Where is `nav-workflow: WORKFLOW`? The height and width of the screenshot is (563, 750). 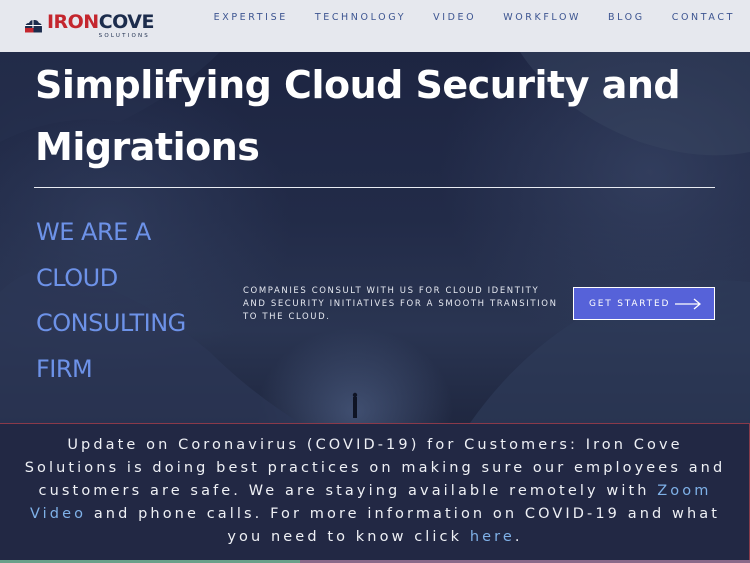
nav-workflow: WORKFLOW is located at coordinates (542, 17).